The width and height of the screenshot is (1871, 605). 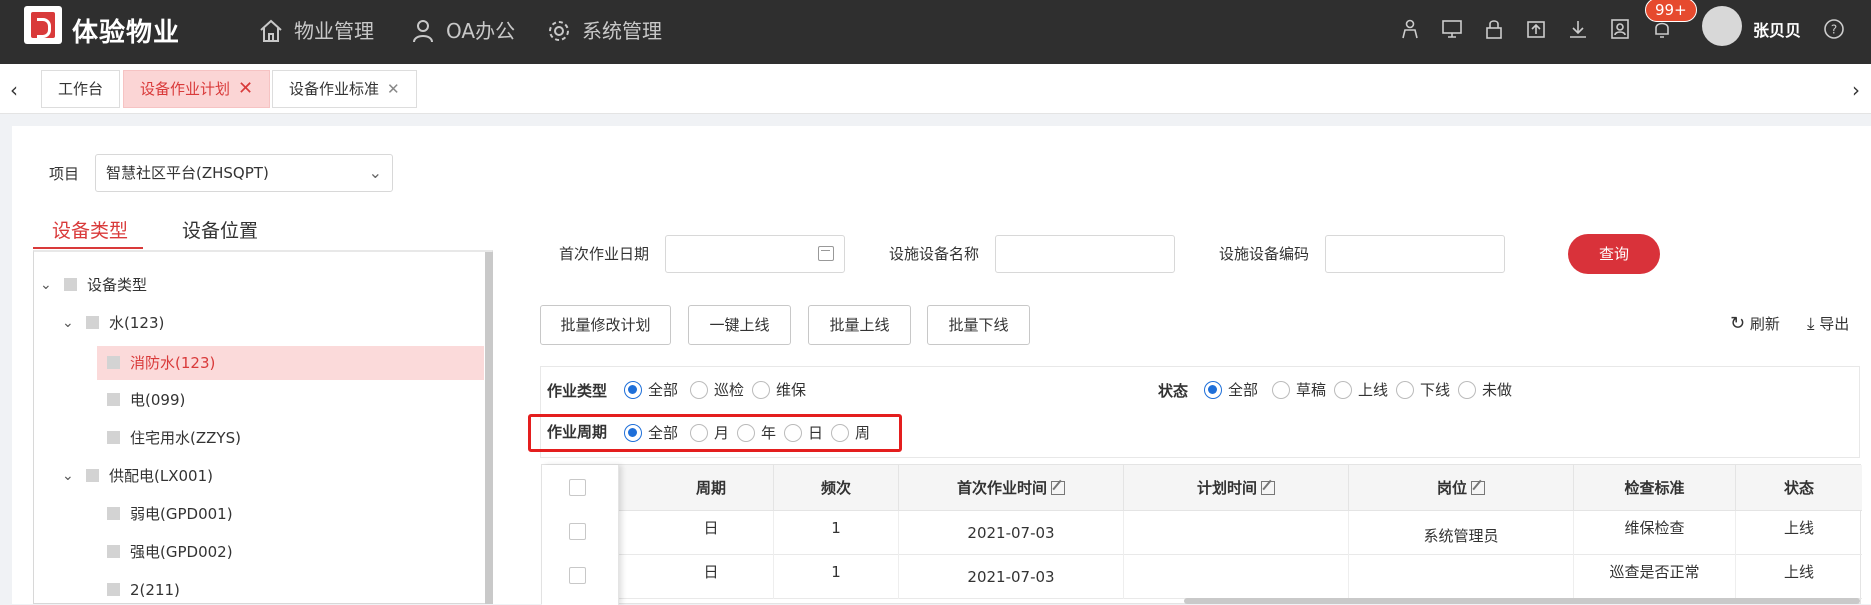 What do you see at coordinates (181, 514) in the screenshot?
I see `tree-node-label: 弱电(GPD001)` at bounding box center [181, 514].